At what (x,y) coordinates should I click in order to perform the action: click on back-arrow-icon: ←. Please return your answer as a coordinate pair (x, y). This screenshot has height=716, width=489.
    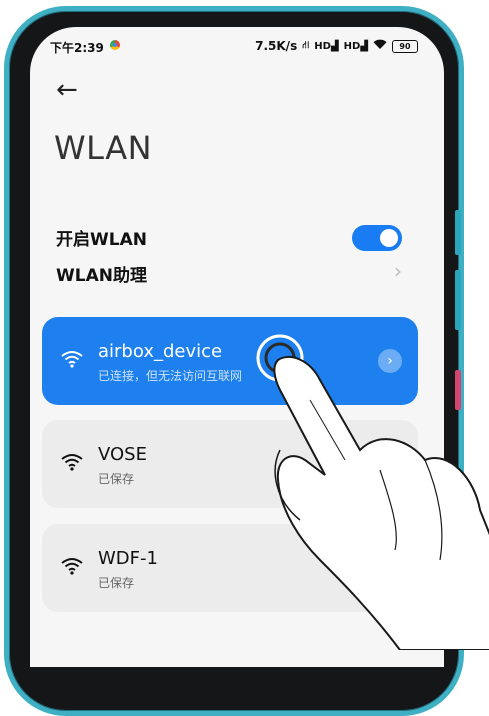
    Looking at the image, I should click on (67, 90).